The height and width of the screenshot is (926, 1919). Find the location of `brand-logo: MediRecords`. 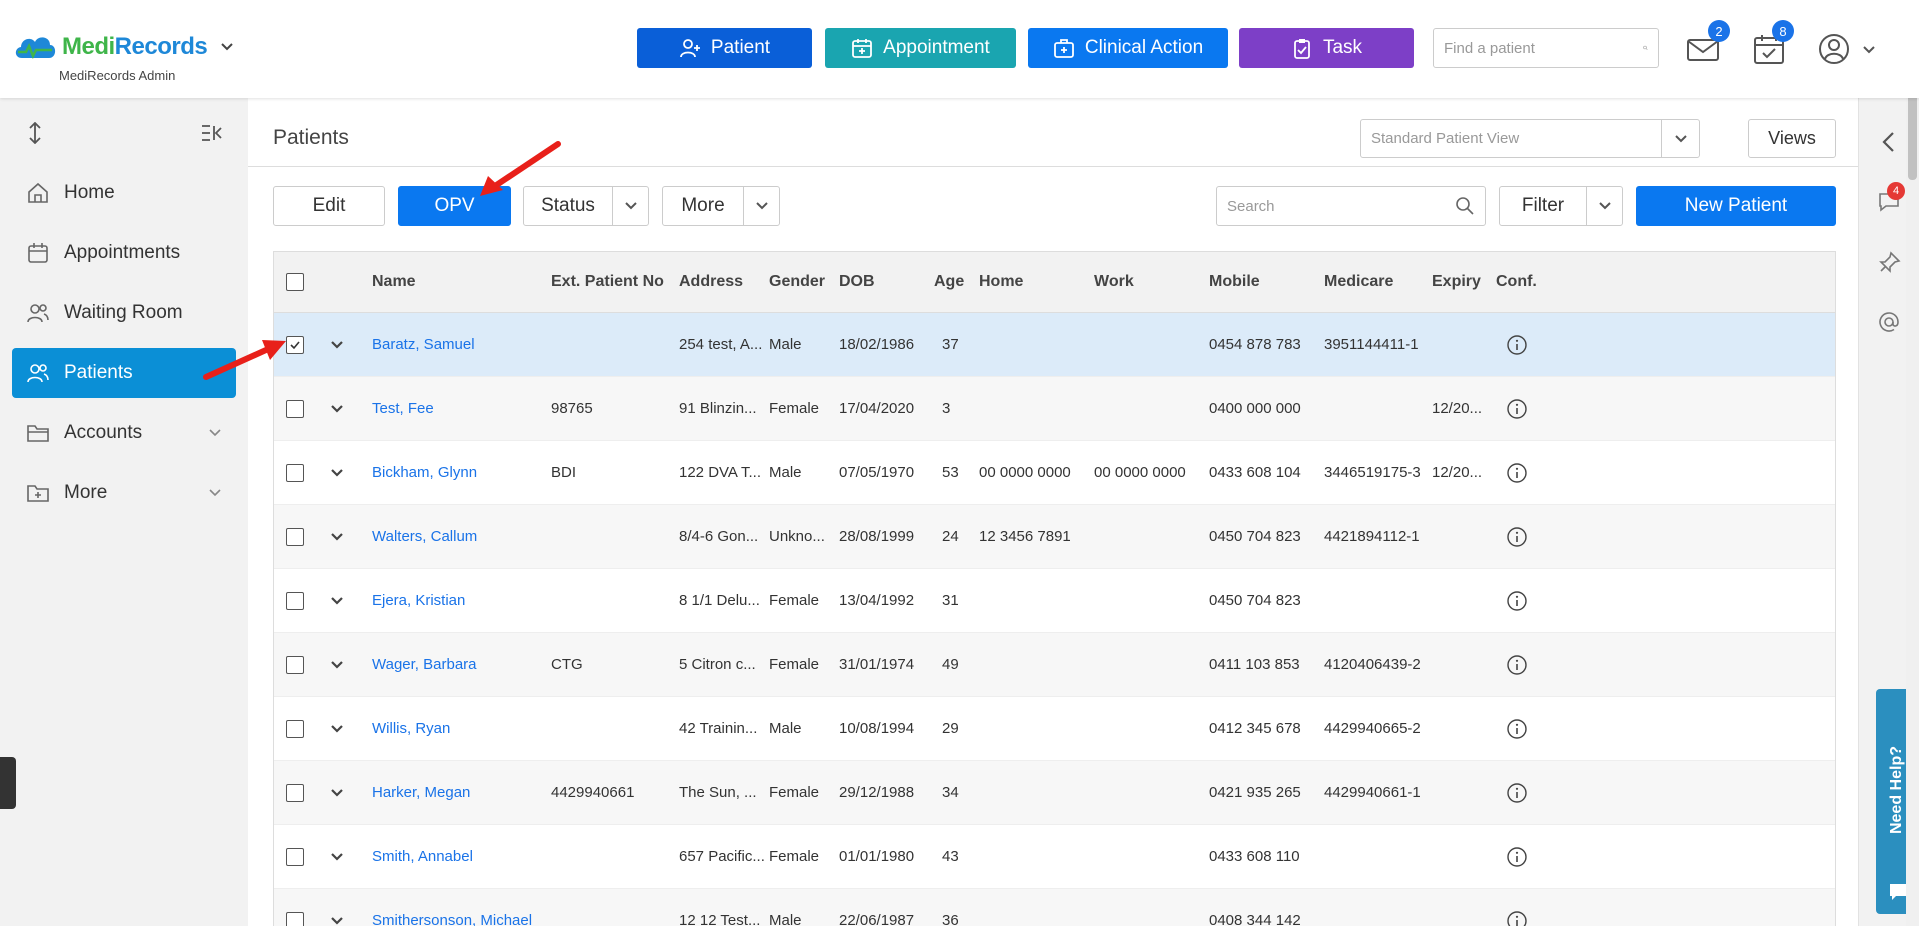

brand-logo: MediRecords is located at coordinates (123, 47).